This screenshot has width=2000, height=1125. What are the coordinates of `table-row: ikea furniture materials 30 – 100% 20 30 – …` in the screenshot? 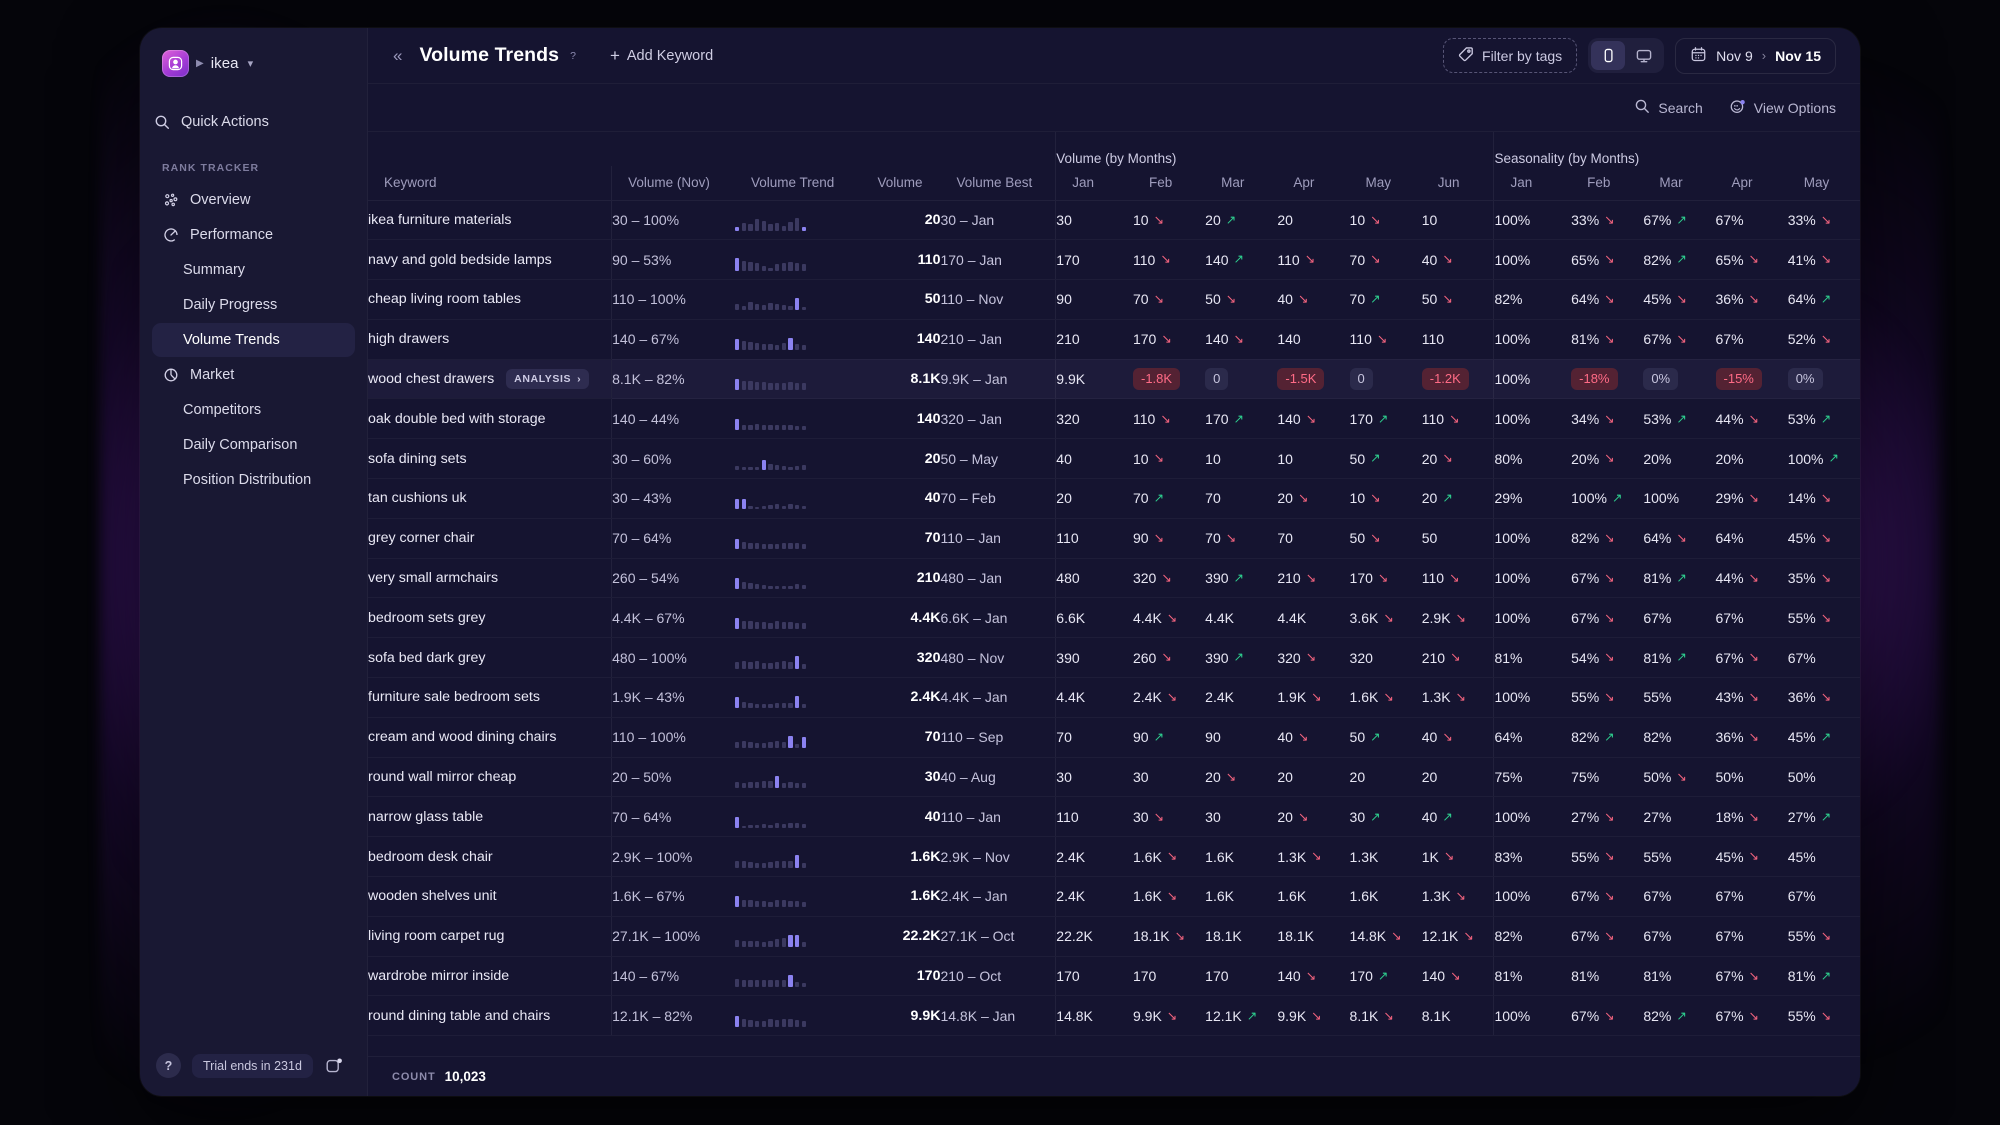 It's located at (1114, 220).